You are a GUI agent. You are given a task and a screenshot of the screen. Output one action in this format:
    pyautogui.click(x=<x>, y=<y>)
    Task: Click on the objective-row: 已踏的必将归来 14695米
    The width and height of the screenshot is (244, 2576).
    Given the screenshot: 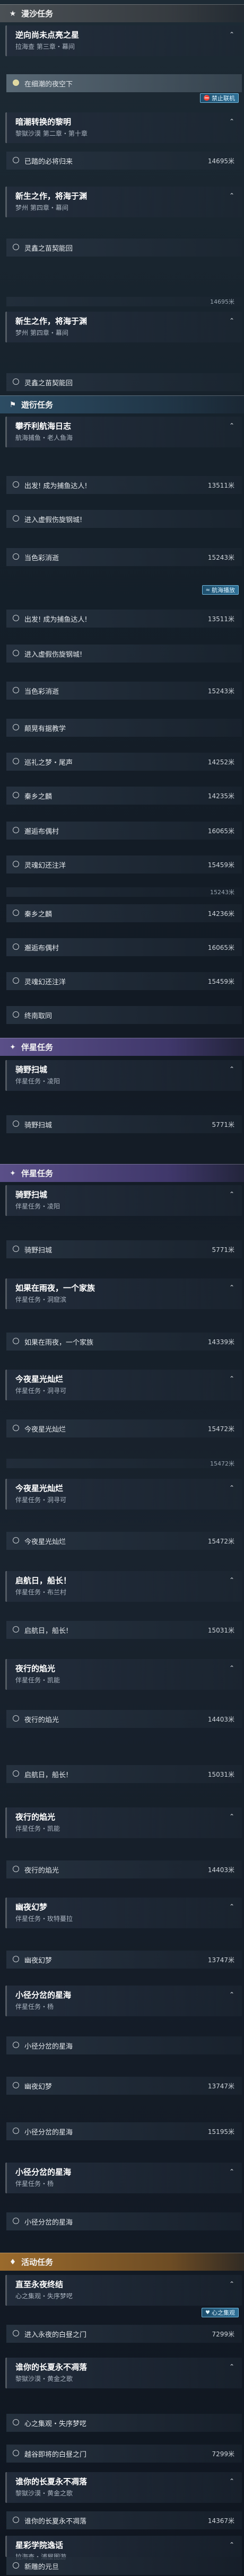 What is the action you would take?
    pyautogui.click(x=124, y=161)
    